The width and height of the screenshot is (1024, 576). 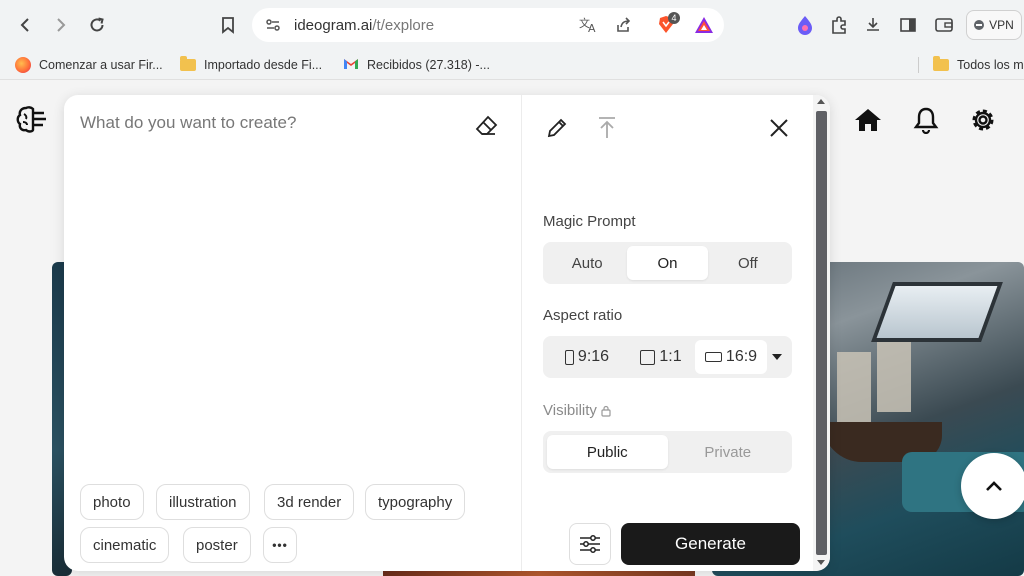 What do you see at coordinates (403, 25) in the screenshot?
I see `url-path: /t/explore` at bounding box center [403, 25].